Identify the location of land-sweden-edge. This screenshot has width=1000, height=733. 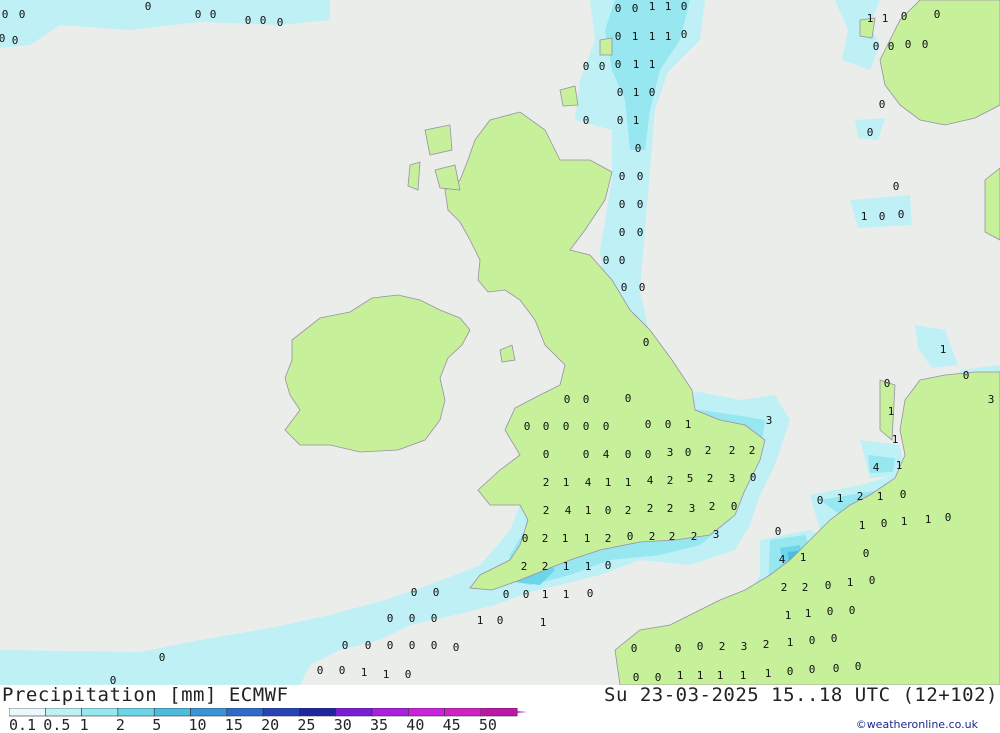
(992, 204).